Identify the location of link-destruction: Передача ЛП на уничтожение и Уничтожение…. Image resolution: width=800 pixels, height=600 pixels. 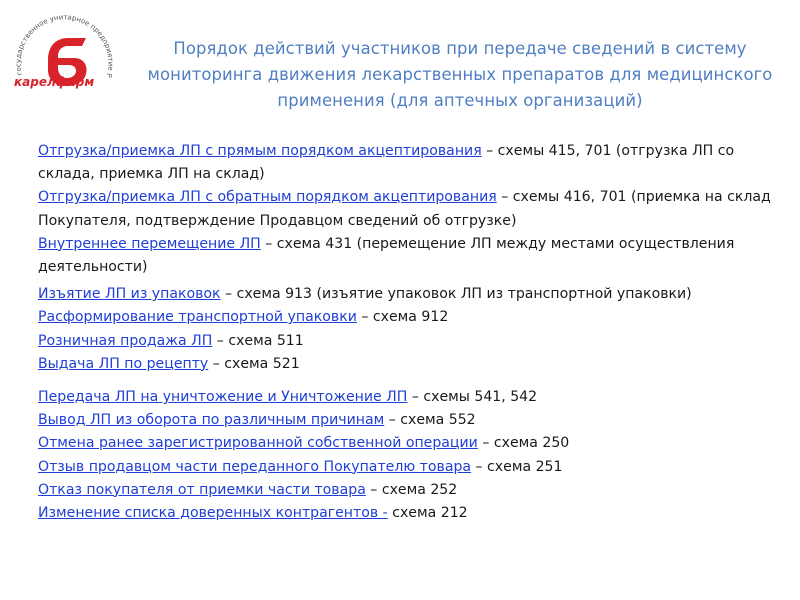
(222, 397).